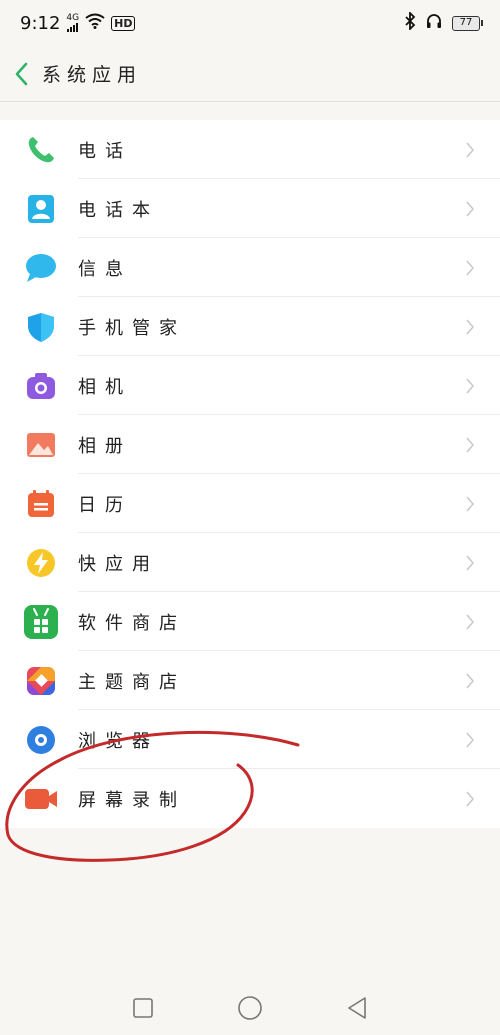 The image size is (500, 1035). What do you see at coordinates (434, 23) in the screenshot?
I see `headphones-icon` at bounding box center [434, 23].